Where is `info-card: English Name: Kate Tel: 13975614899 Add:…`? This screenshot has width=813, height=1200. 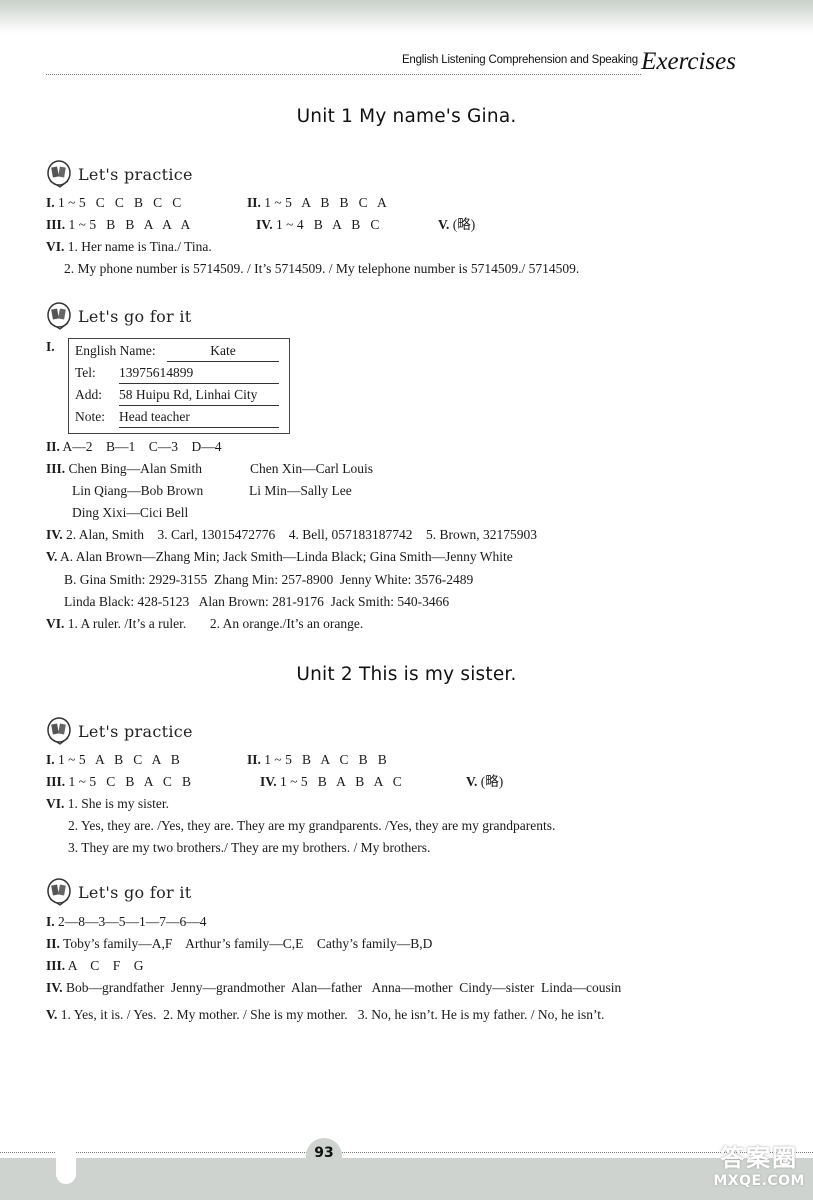 info-card: English Name: Kate Tel: 13975614899 Add:… is located at coordinates (179, 386).